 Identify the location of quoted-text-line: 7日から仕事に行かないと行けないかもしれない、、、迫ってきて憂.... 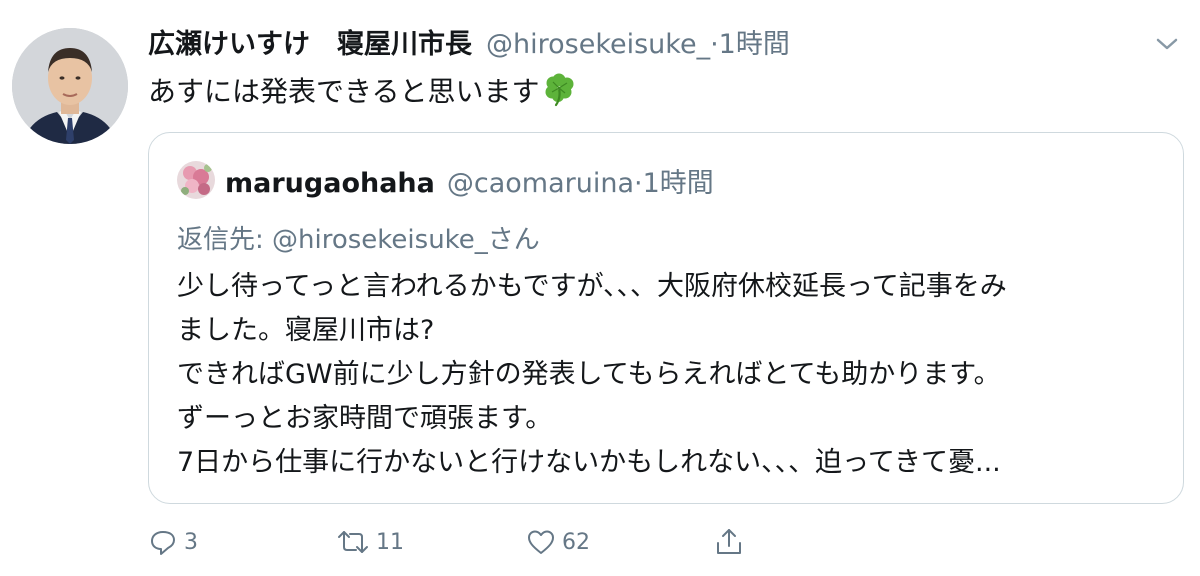
(589, 462).